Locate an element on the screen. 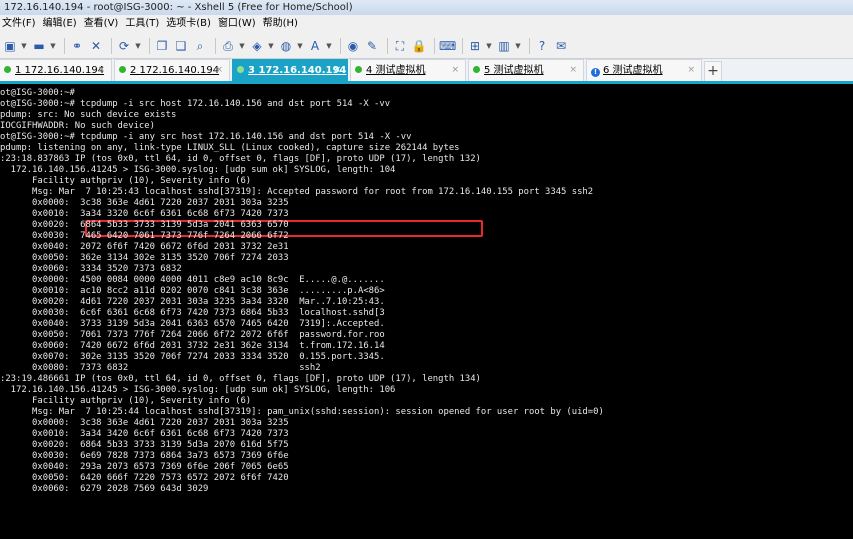 This screenshot has width=853, height=539. menu-item: 查看(V) is located at coordinates (103, 24).